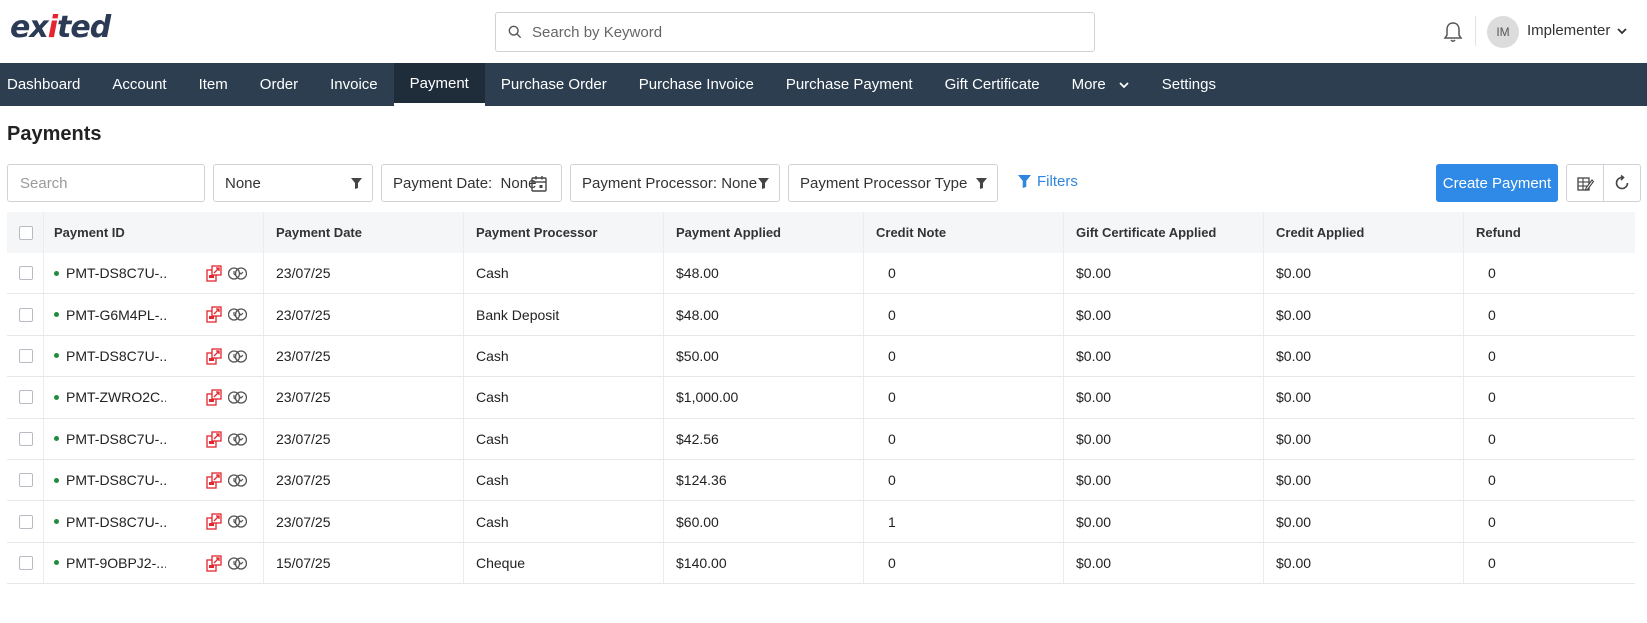 The width and height of the screenshot is (1647, 623). I want to click on nav-item-more: More, so click(1101, 84).